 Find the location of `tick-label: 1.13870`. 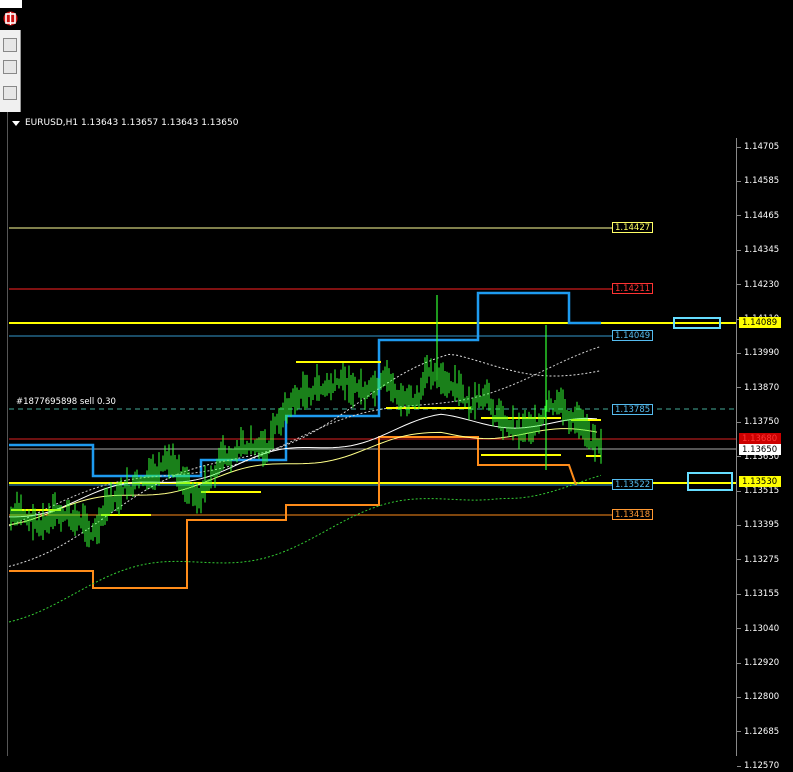

tick-label: 1.13870 is located at coordinates (762, 387).